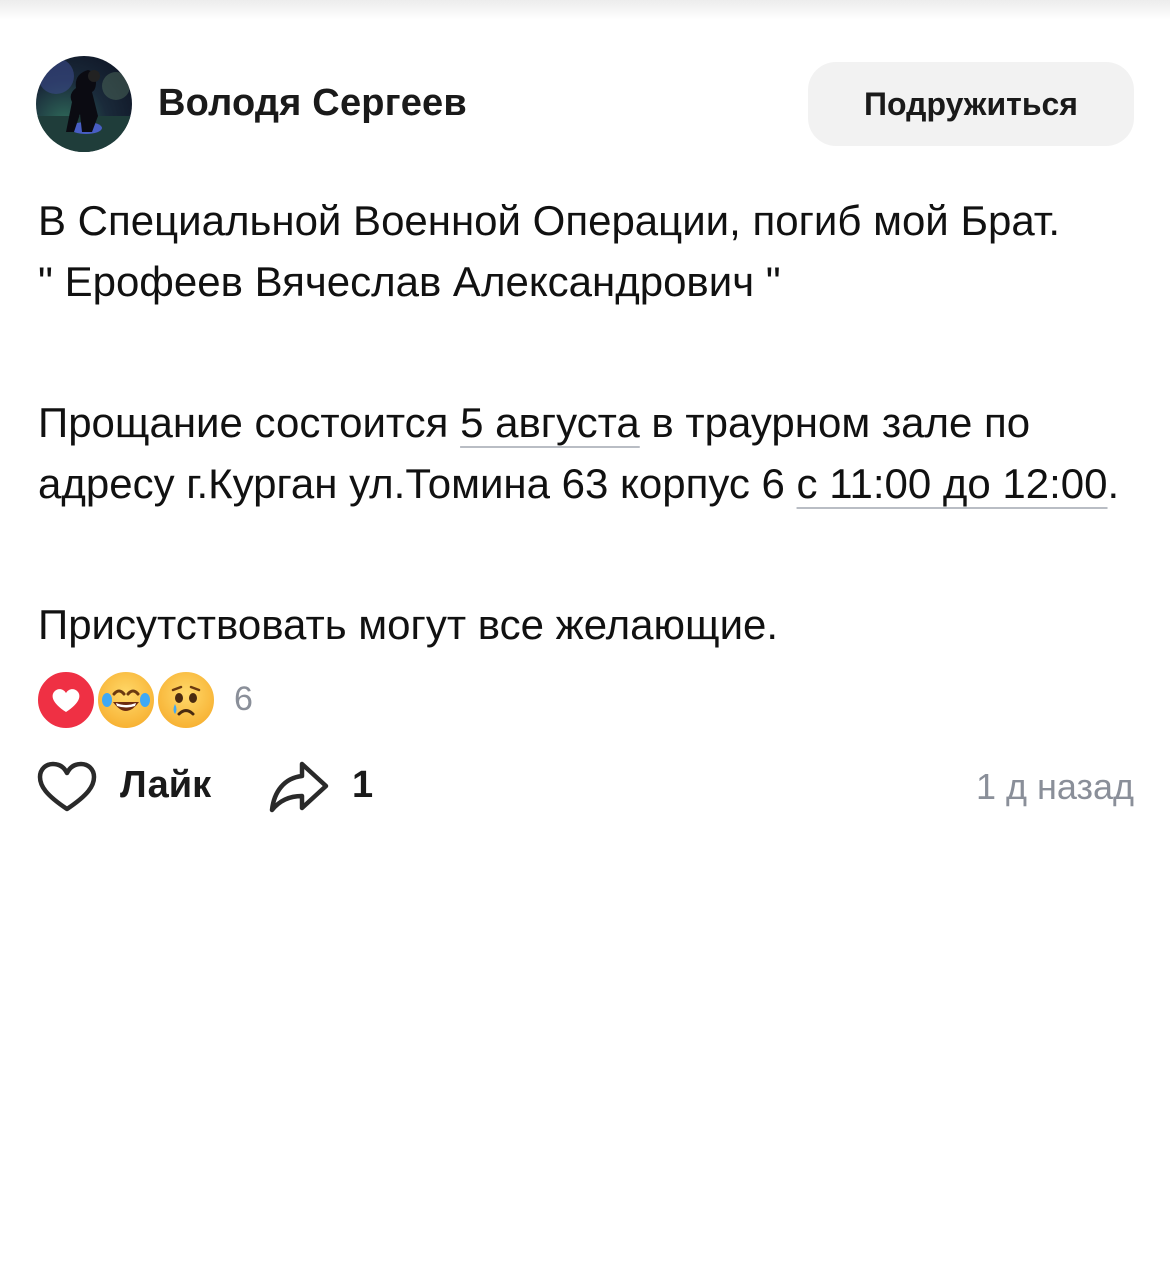 This screenshot has width=1170, height=1271. I want to click on like-label: Лайк, so click(166, 785).